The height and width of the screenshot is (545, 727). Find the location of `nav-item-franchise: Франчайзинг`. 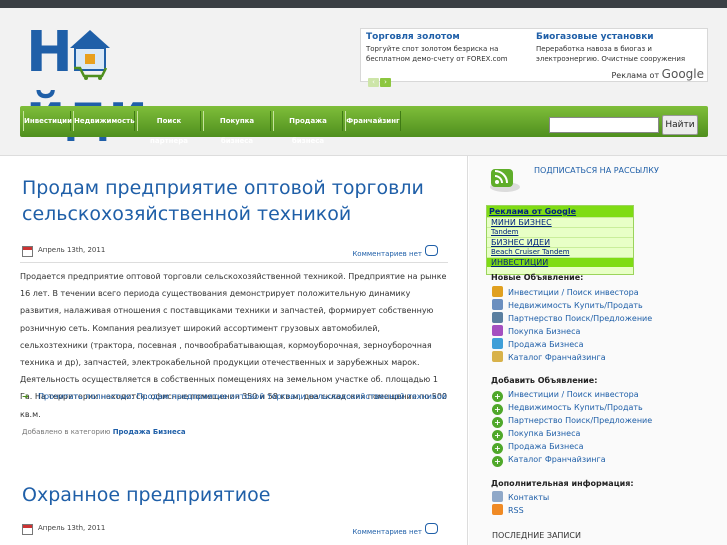

nav-item-franchise: Франчайзинг is located at coordinates (373, 121).